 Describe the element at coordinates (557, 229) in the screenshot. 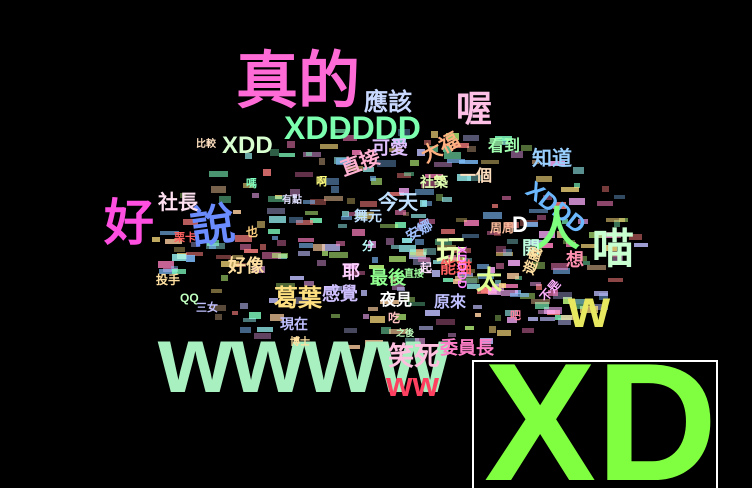

I see `word-ren: 人` at that location.